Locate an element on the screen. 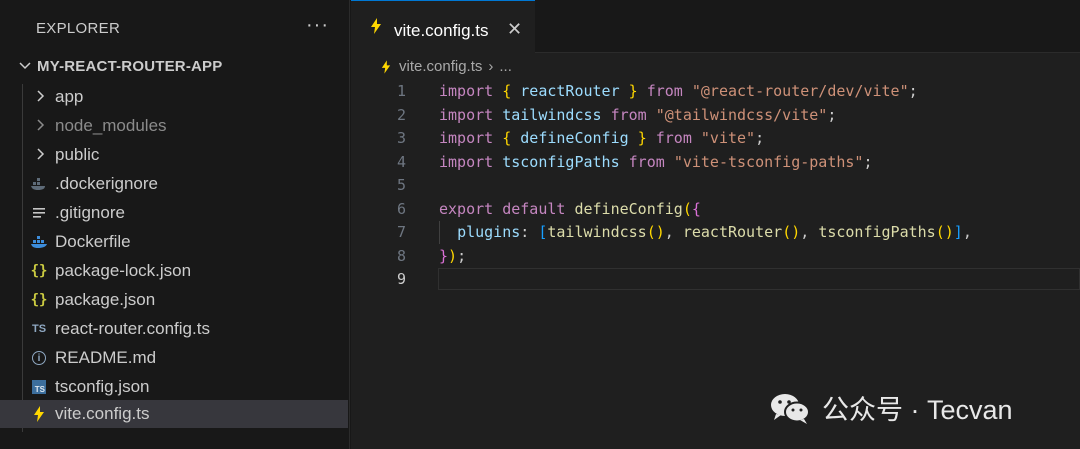 The width and height of the screenshot is (1080, 449). line-number: 2 is located at coordinates (401, 114).